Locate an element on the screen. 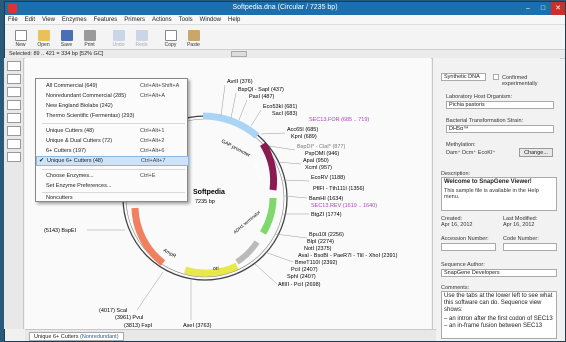 This screenshot has width=566, height=342. comments-bullet-2: – an in-frame fusion between SEC13 is located at coordinates (493, 326).